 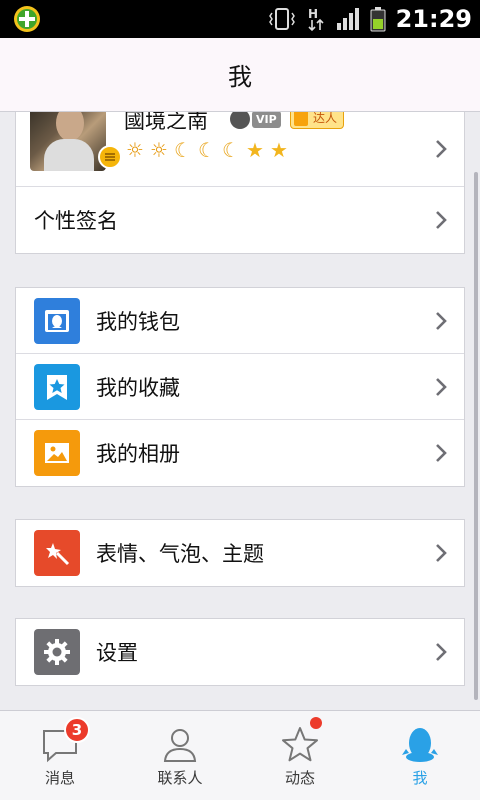 What do you see at coordinates (28, 19) in the screenshot?
I see `app-plus-icon` at bounding box center [28, 19].